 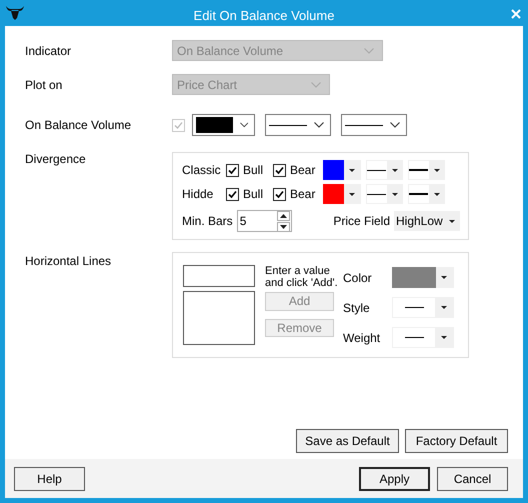 What do you see at coordinates (362, 337) in the screenshot?
I see `field-label: Weight` at bounding box center [362, 337].